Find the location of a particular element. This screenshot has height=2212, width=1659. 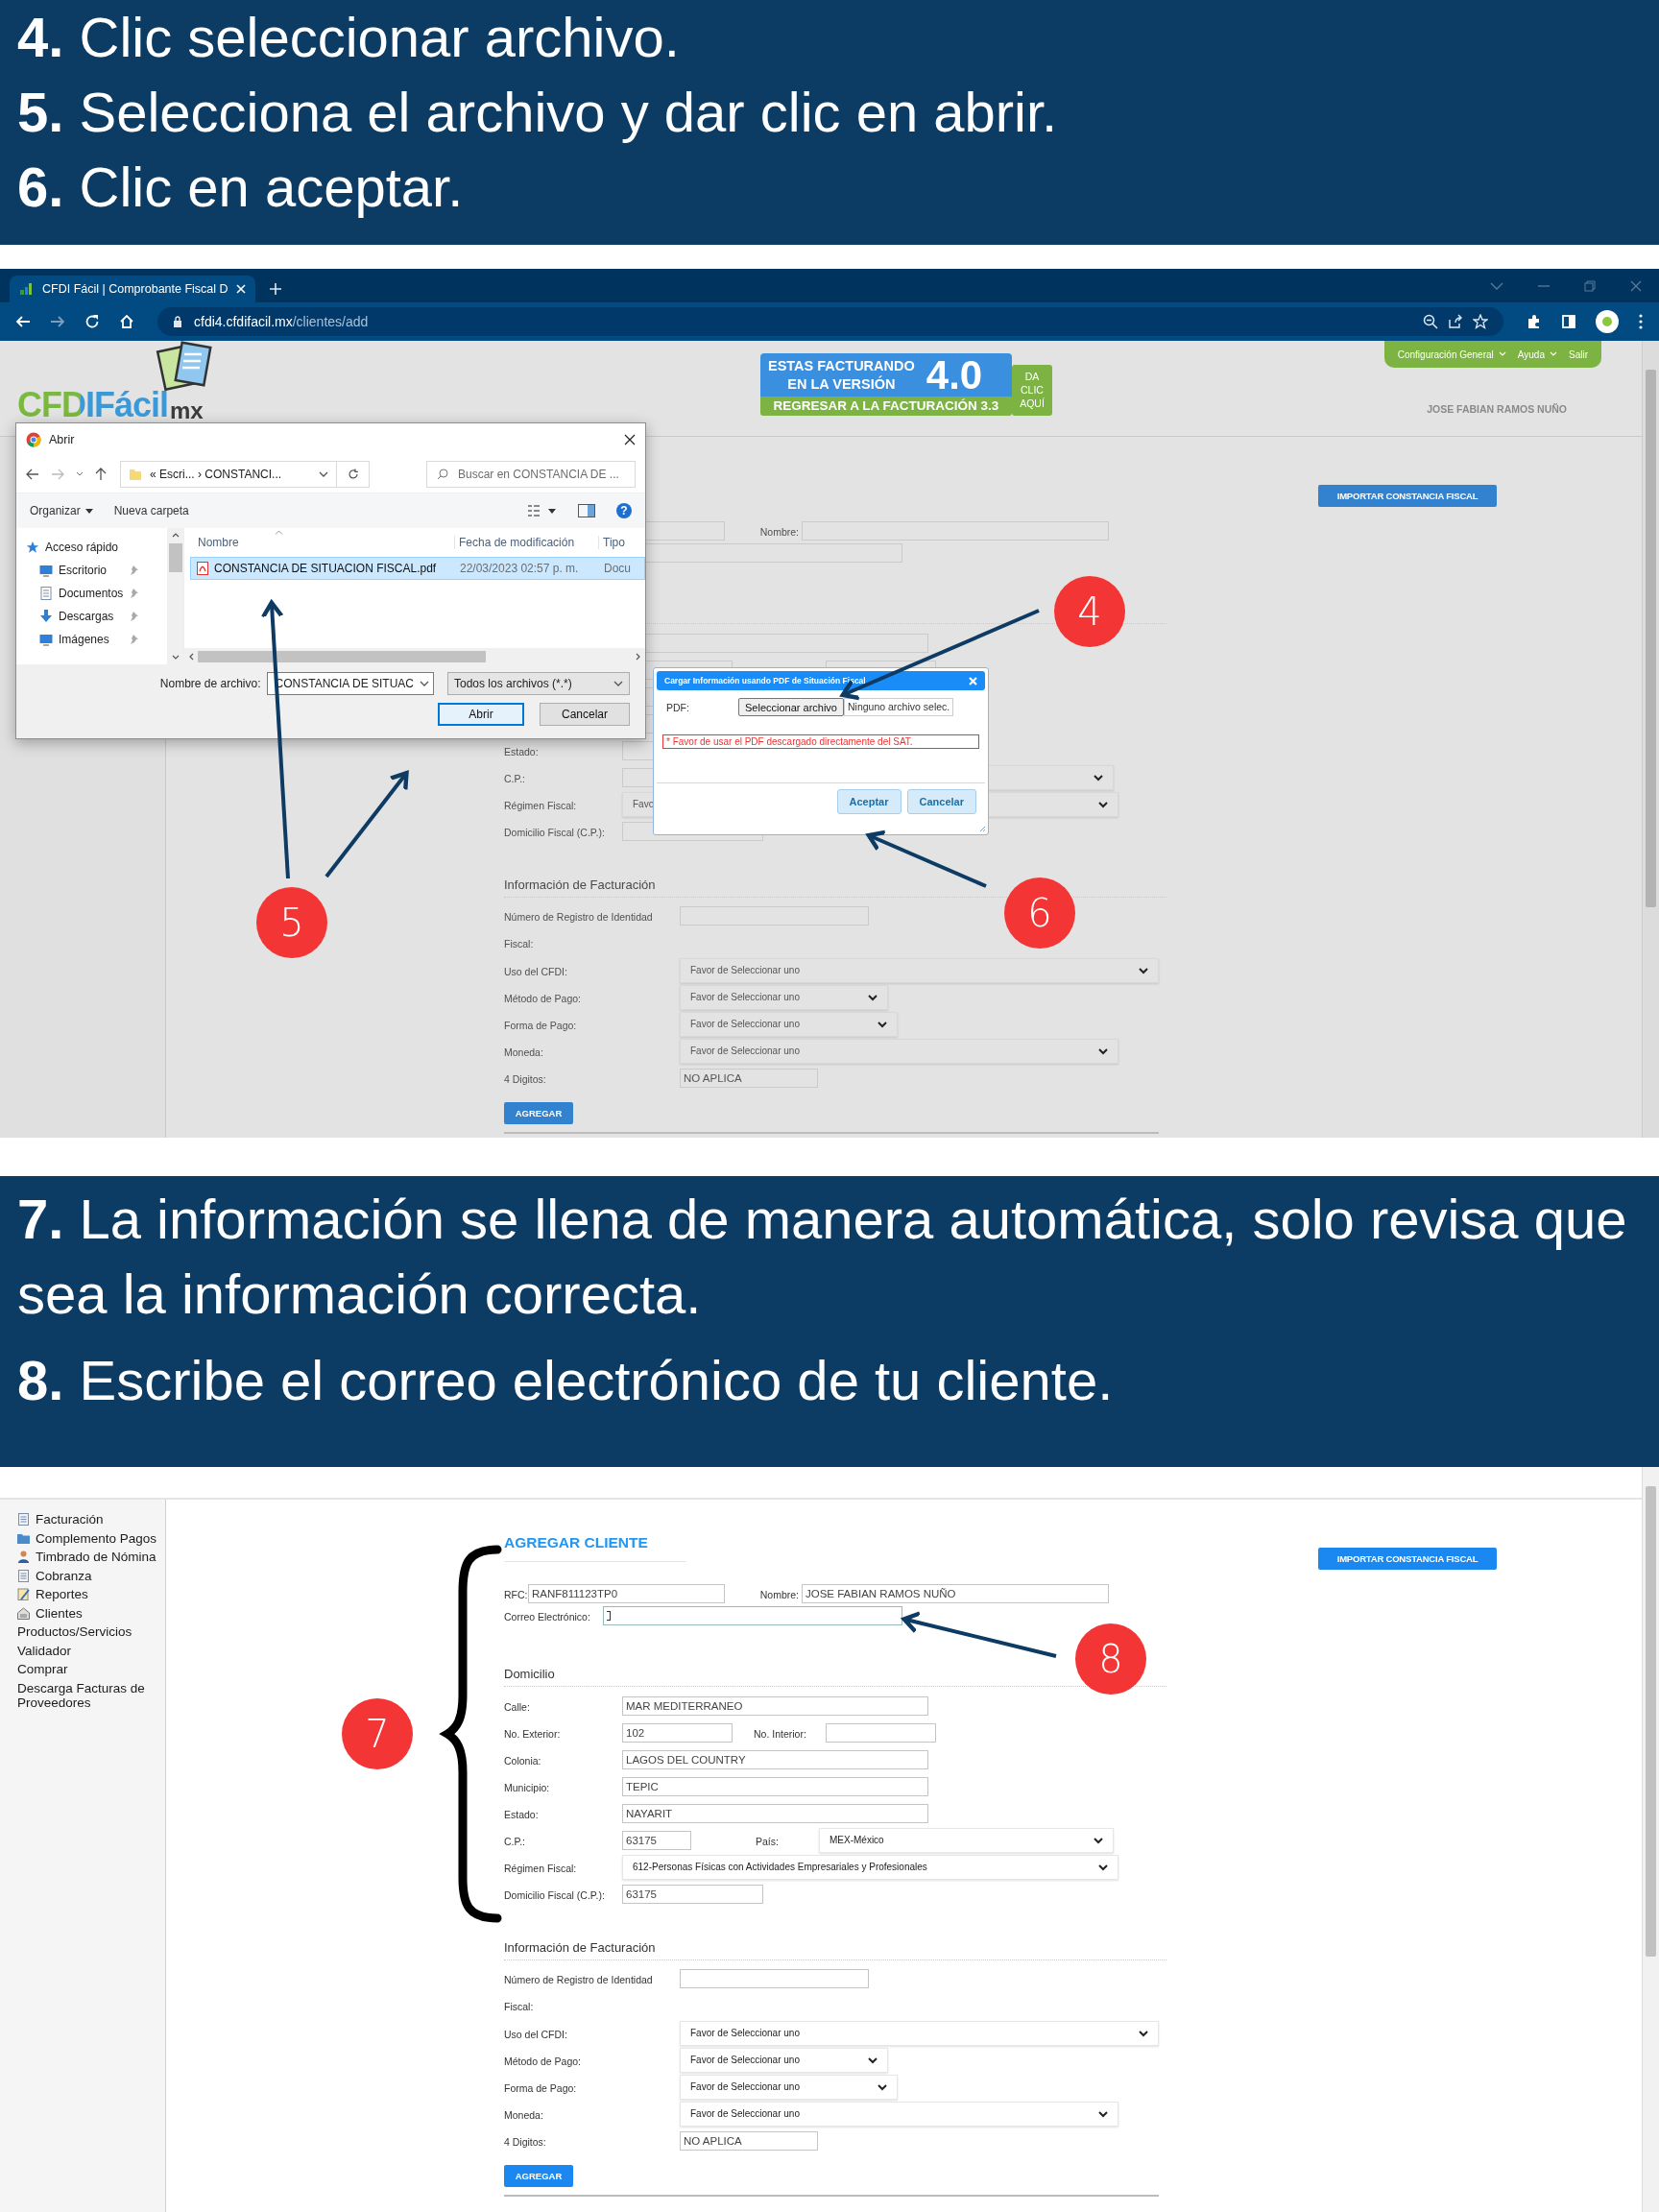

nav-item: Acceso rápido is located at coordinates (96, 548).